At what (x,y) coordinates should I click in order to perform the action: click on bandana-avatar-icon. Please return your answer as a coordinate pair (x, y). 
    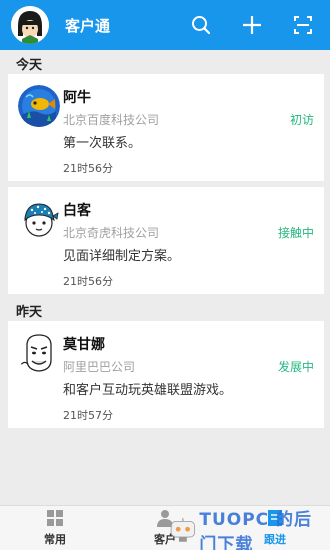
    Looking at the image, I should click on (39, 219).